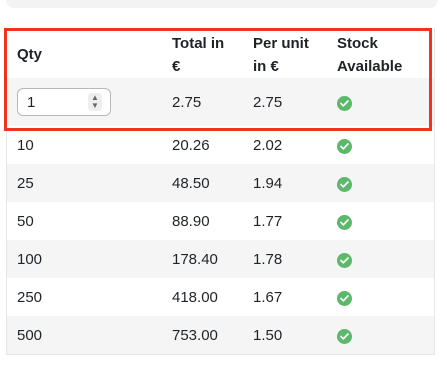  What do you see at coordinates (268, 297) in the screenshot?
I see `unit-cell: 1.67` at bounding box center [268, 297].